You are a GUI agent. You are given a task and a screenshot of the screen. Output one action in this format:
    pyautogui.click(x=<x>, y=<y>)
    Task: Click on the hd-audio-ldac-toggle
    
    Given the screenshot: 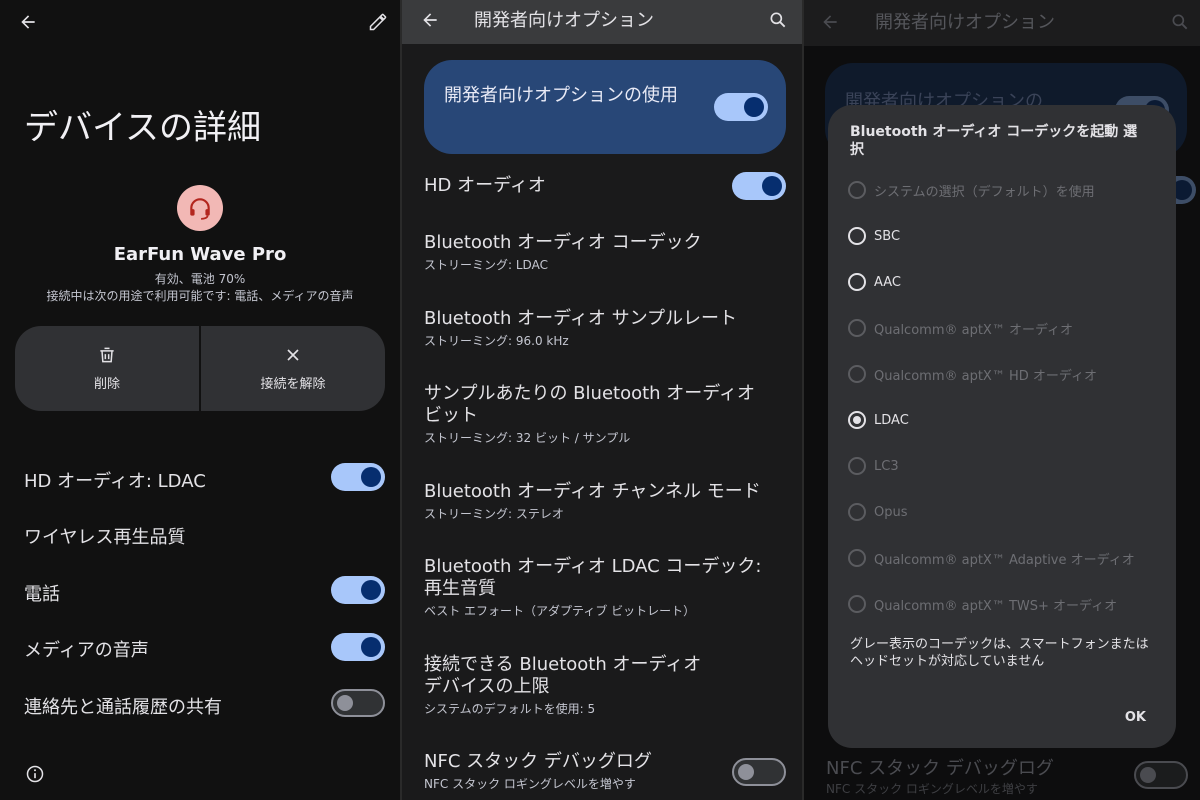 What is the action you would take?
    pyautogui.click(x=358, y=477)
    